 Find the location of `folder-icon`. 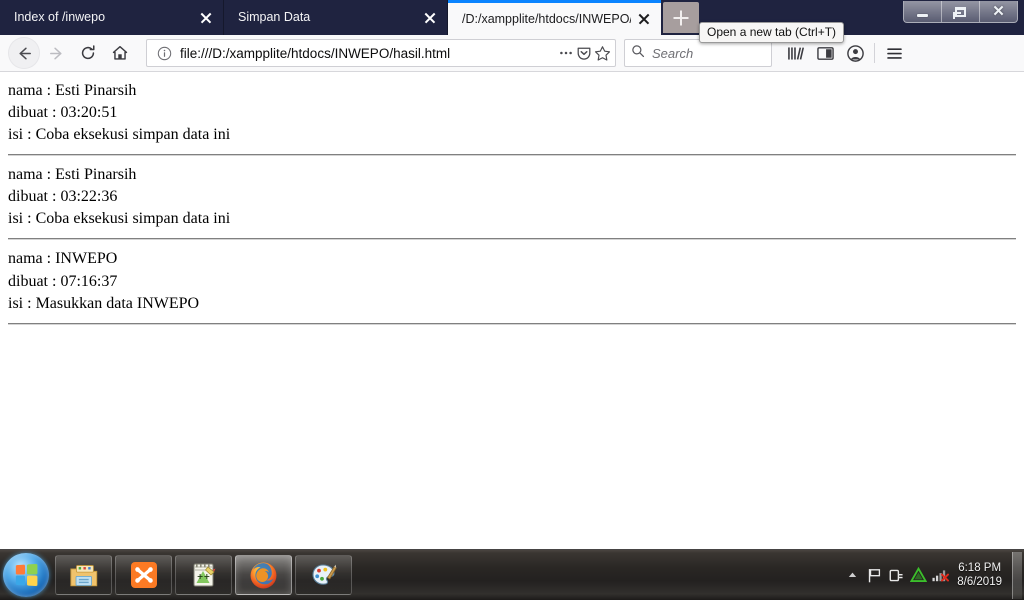

folder-icon is located at coordinates (83, 575).